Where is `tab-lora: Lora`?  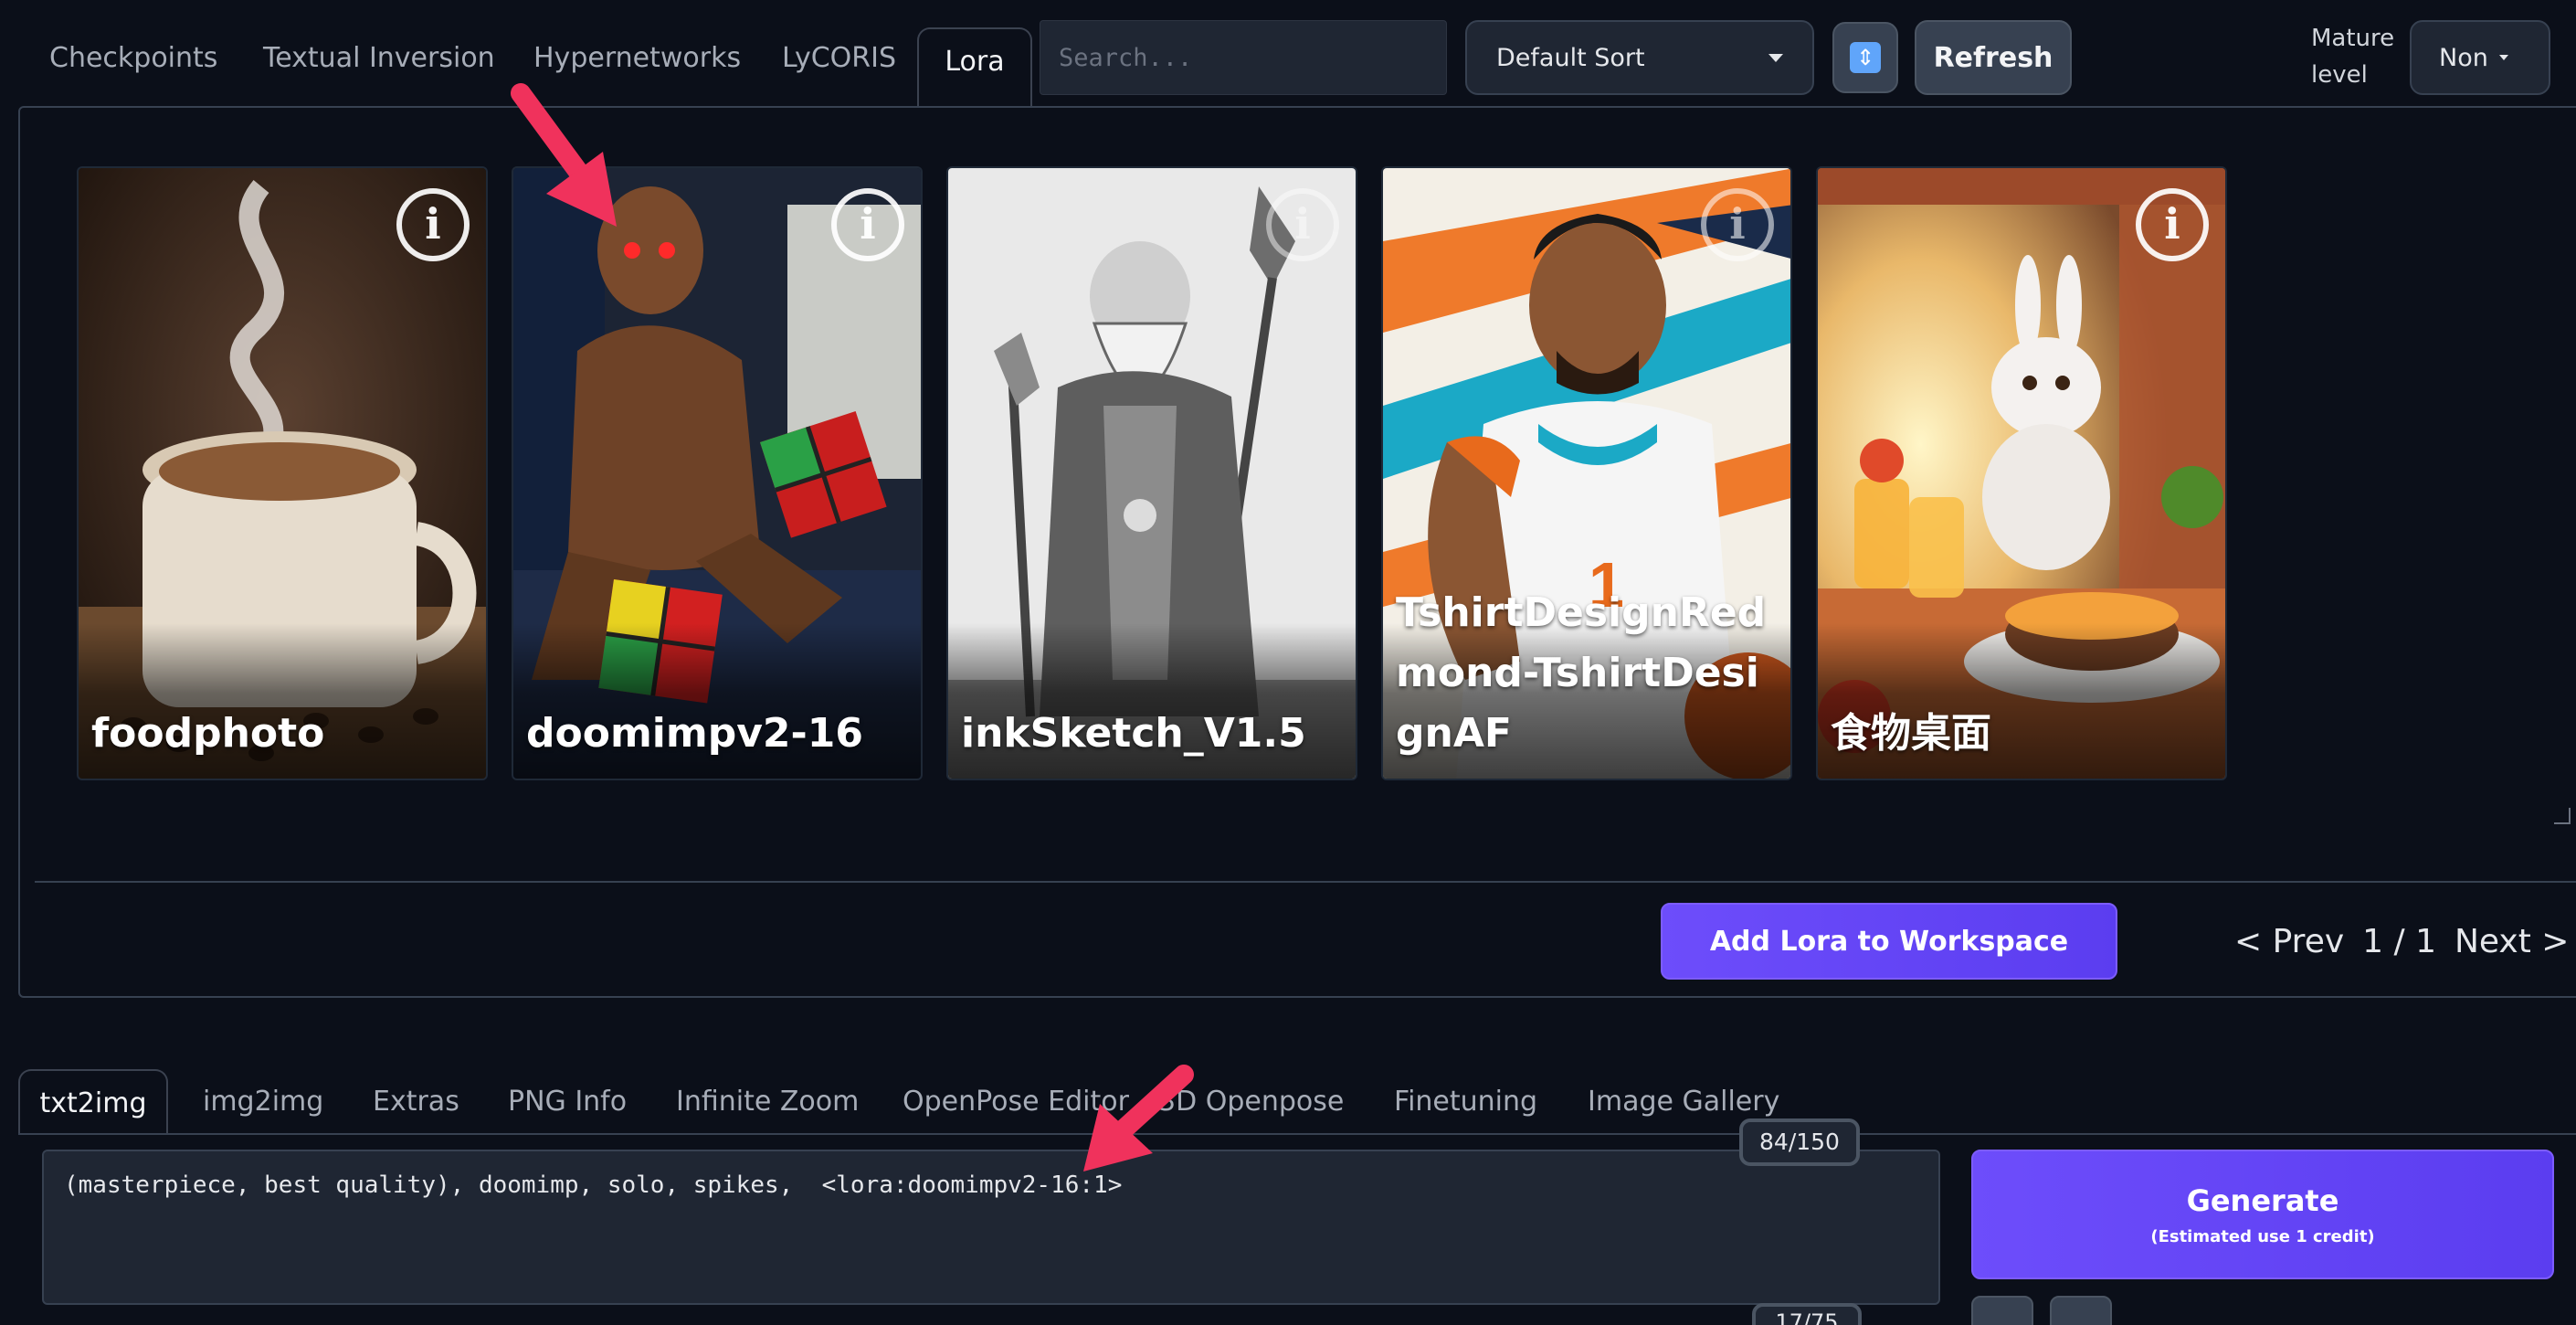
tab-lora: Lora is located at coordinates (974, 67).